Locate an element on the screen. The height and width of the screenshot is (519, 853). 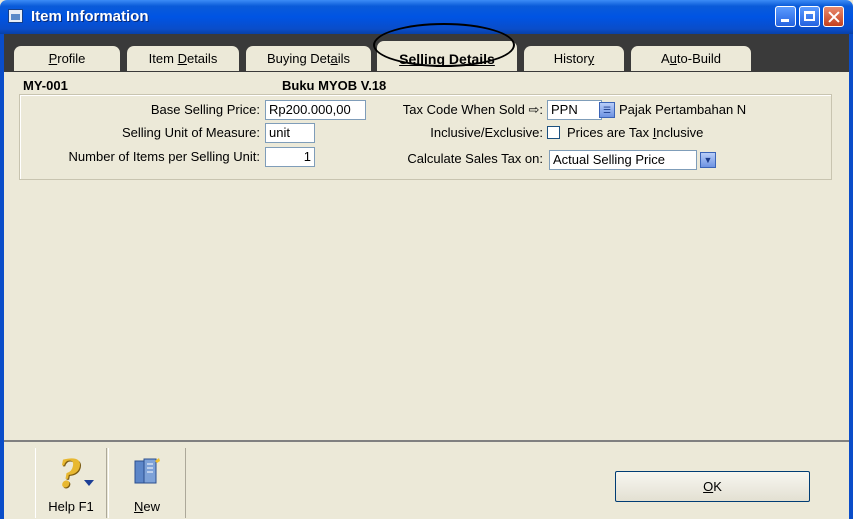
tab-profile-label: rofile is located at coordinates (71, 58).